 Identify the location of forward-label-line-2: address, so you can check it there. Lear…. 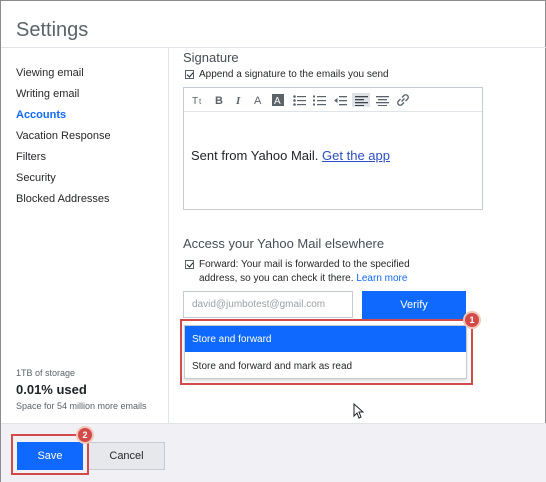
(303, 278).